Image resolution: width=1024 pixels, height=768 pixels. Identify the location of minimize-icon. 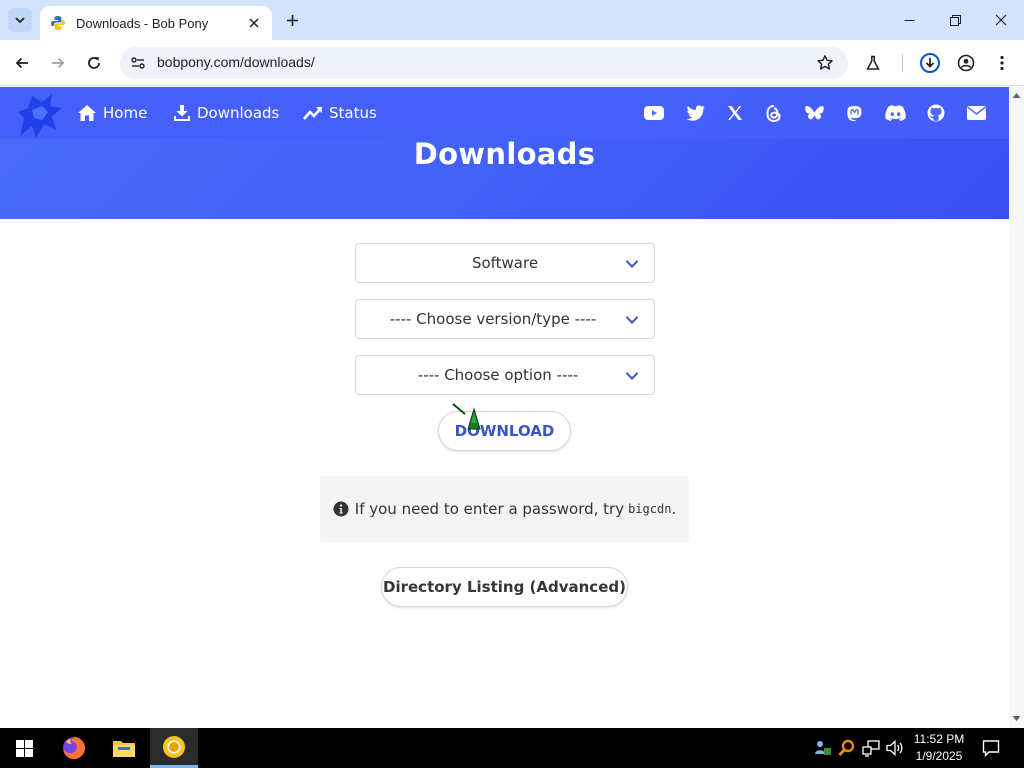
(909, 20).